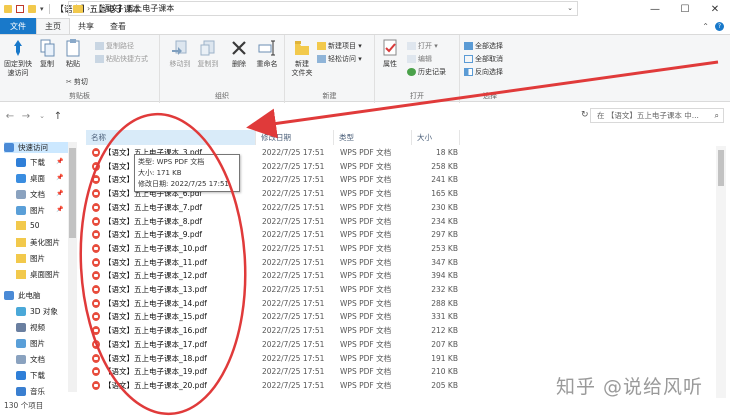 The width and height of the screenshot is (730, 416). What do you see at coordinates (18, 58) in the screenshot?
I see `pin-quick-access-button: 固定到快 速访问` at bounding box center [18, 58].